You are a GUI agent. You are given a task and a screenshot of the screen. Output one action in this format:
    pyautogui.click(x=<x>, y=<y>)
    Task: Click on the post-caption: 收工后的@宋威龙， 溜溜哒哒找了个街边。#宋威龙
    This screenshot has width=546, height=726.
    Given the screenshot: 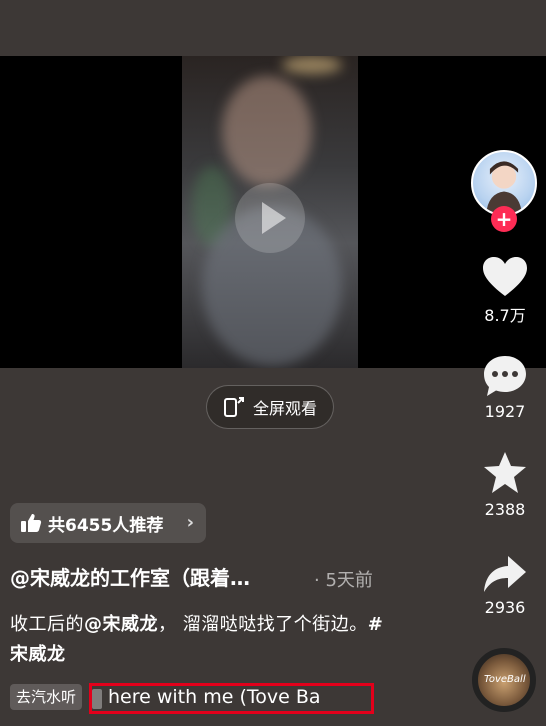 What is the action you would take?
    pyautogui.click(x=200, y=640)
    